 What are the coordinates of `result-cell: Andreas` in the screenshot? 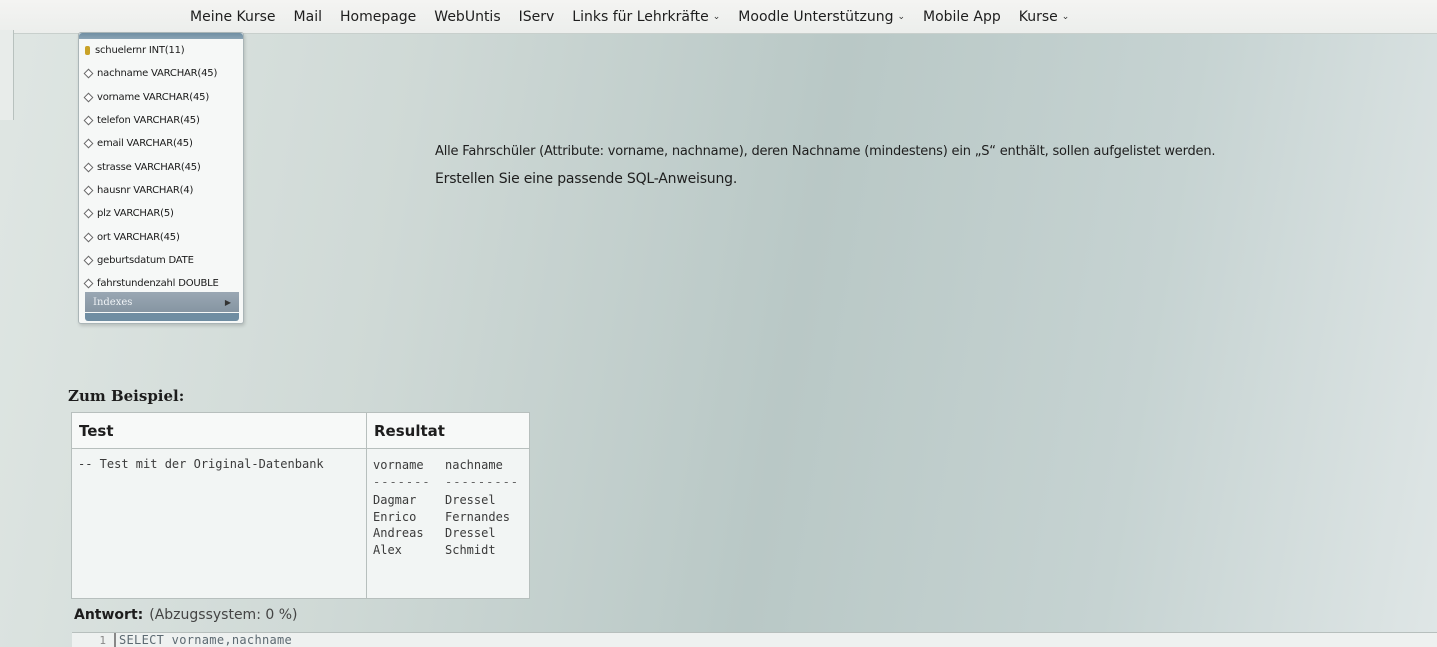 It's located at (398, 533).